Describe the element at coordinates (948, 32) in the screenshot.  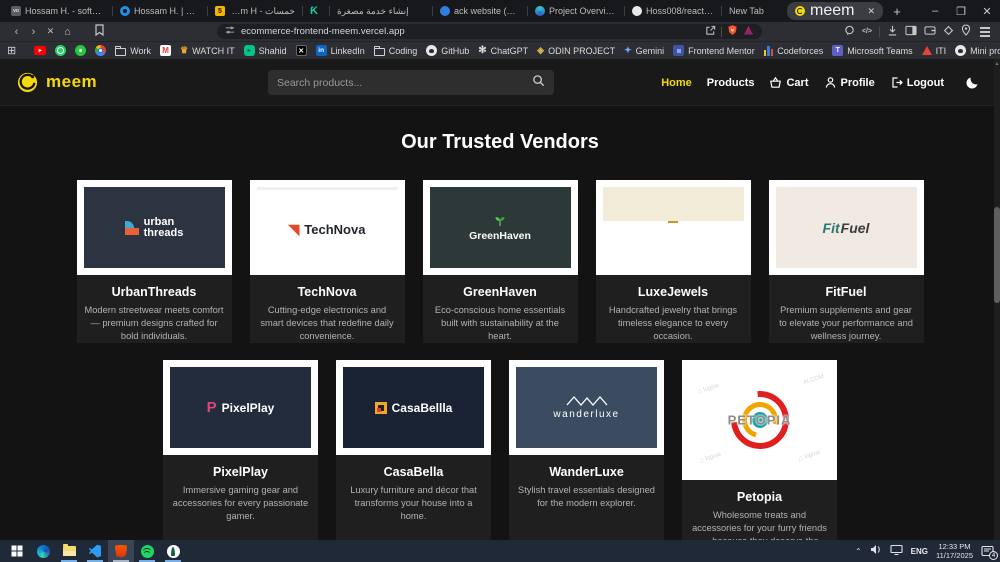
I see `rewards-diamond-icon` at that location.